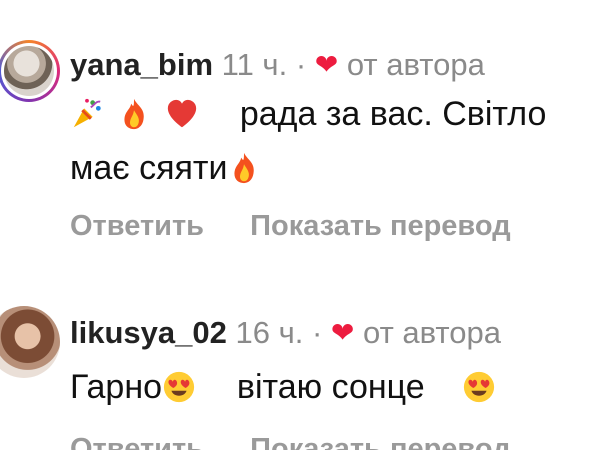  I want to click on comment-text-continued: вітаю сонце, so click(330, 387).